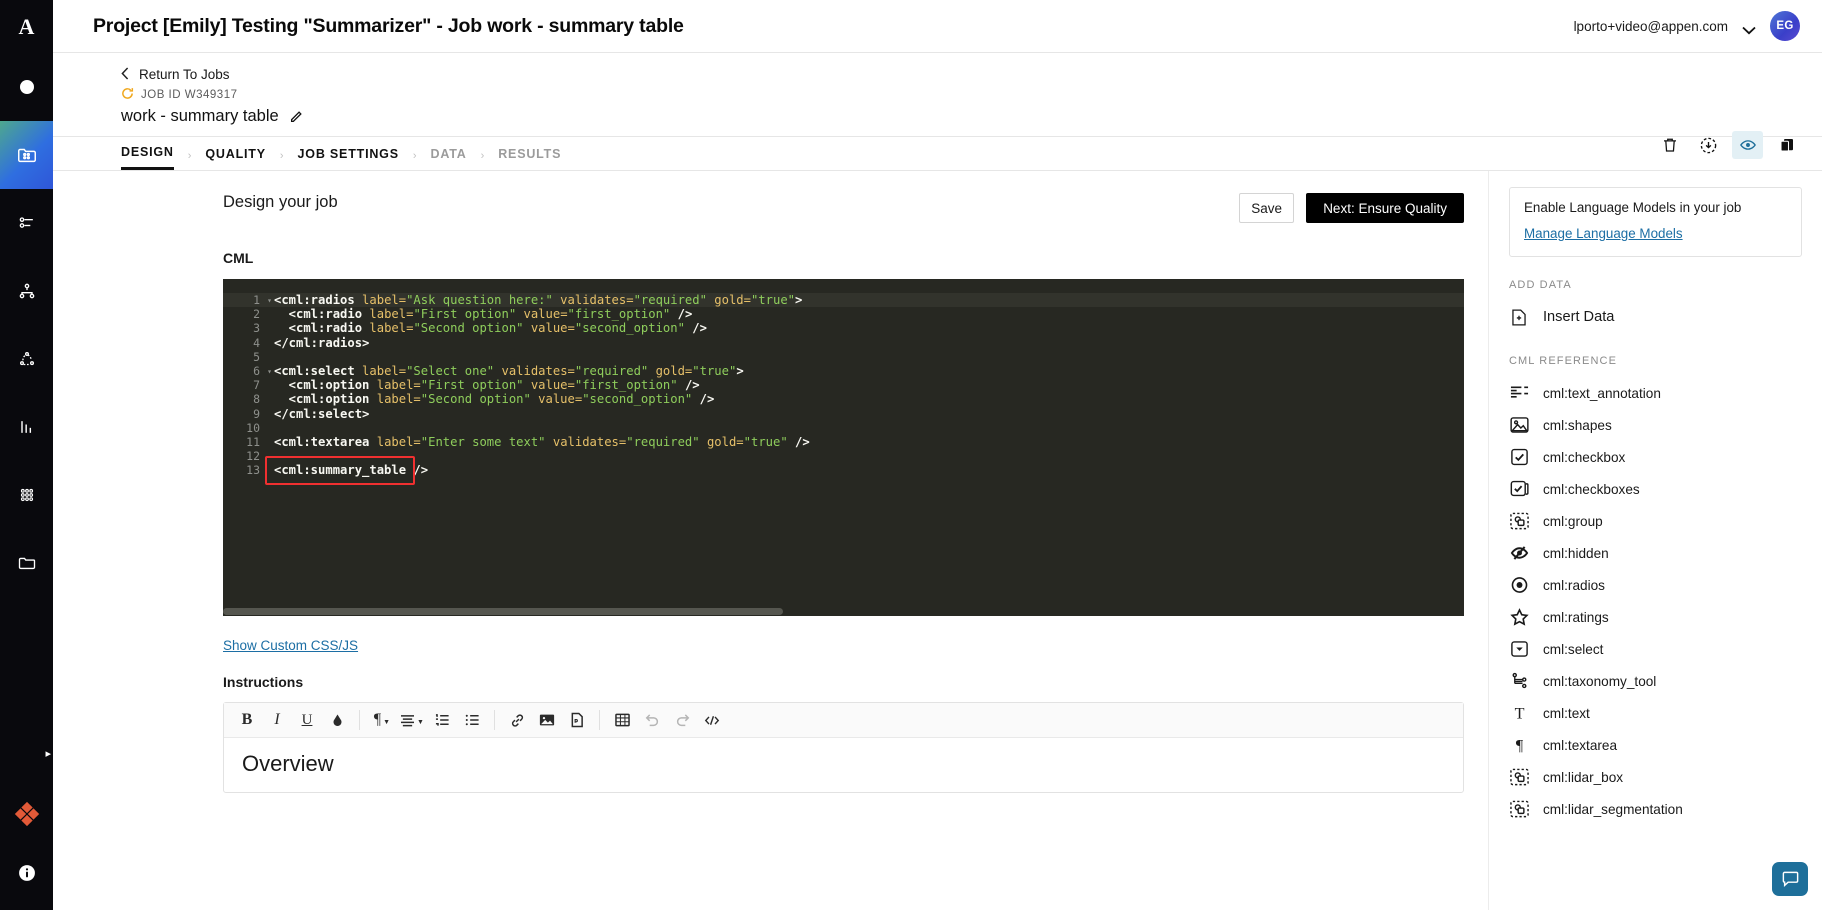 The width and height of the screenshot is (1822, 910). I want to click on save-button: Save, so click(1267, 208).